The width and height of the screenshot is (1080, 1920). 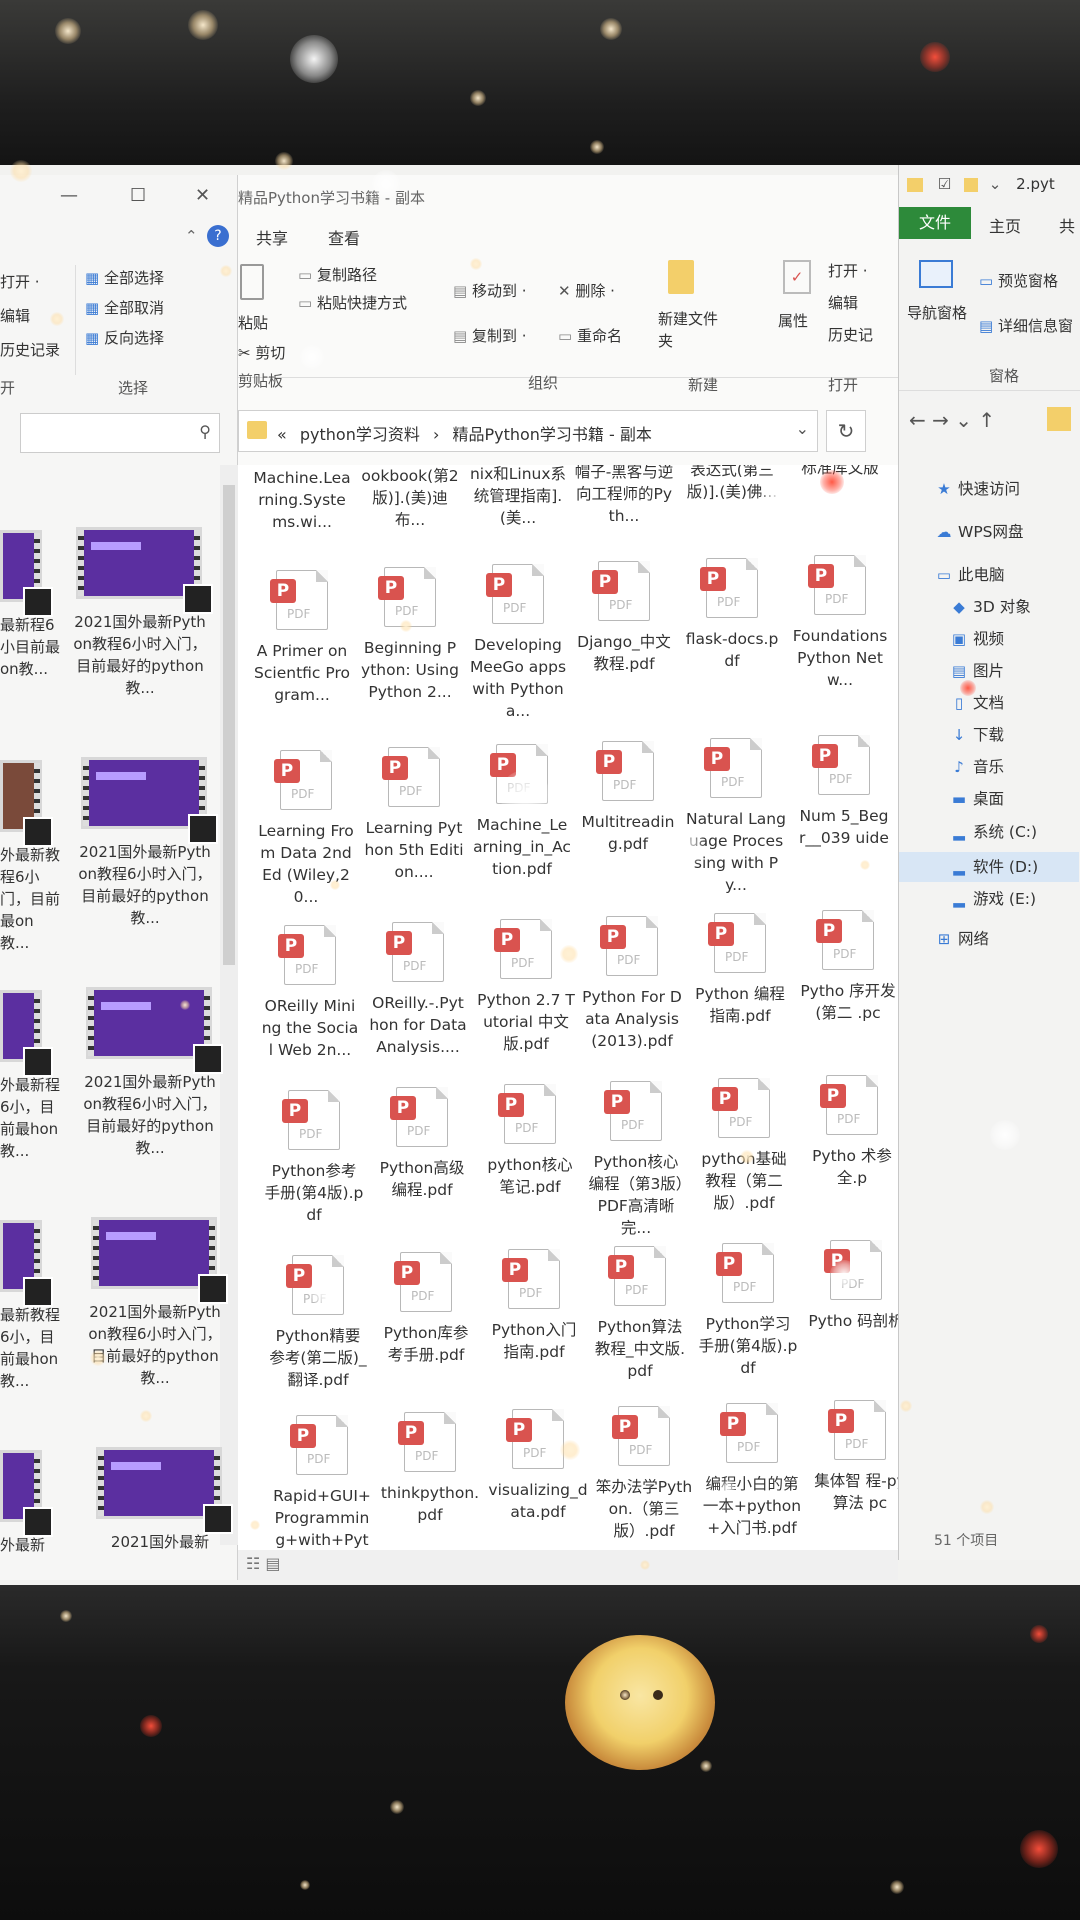 What do you see at coordinates (848, 967) in the screenshot?
I see `pdf-file-item: P PDF Pytho 序开发 (第二 .pc` at bounding box center [848, 967].